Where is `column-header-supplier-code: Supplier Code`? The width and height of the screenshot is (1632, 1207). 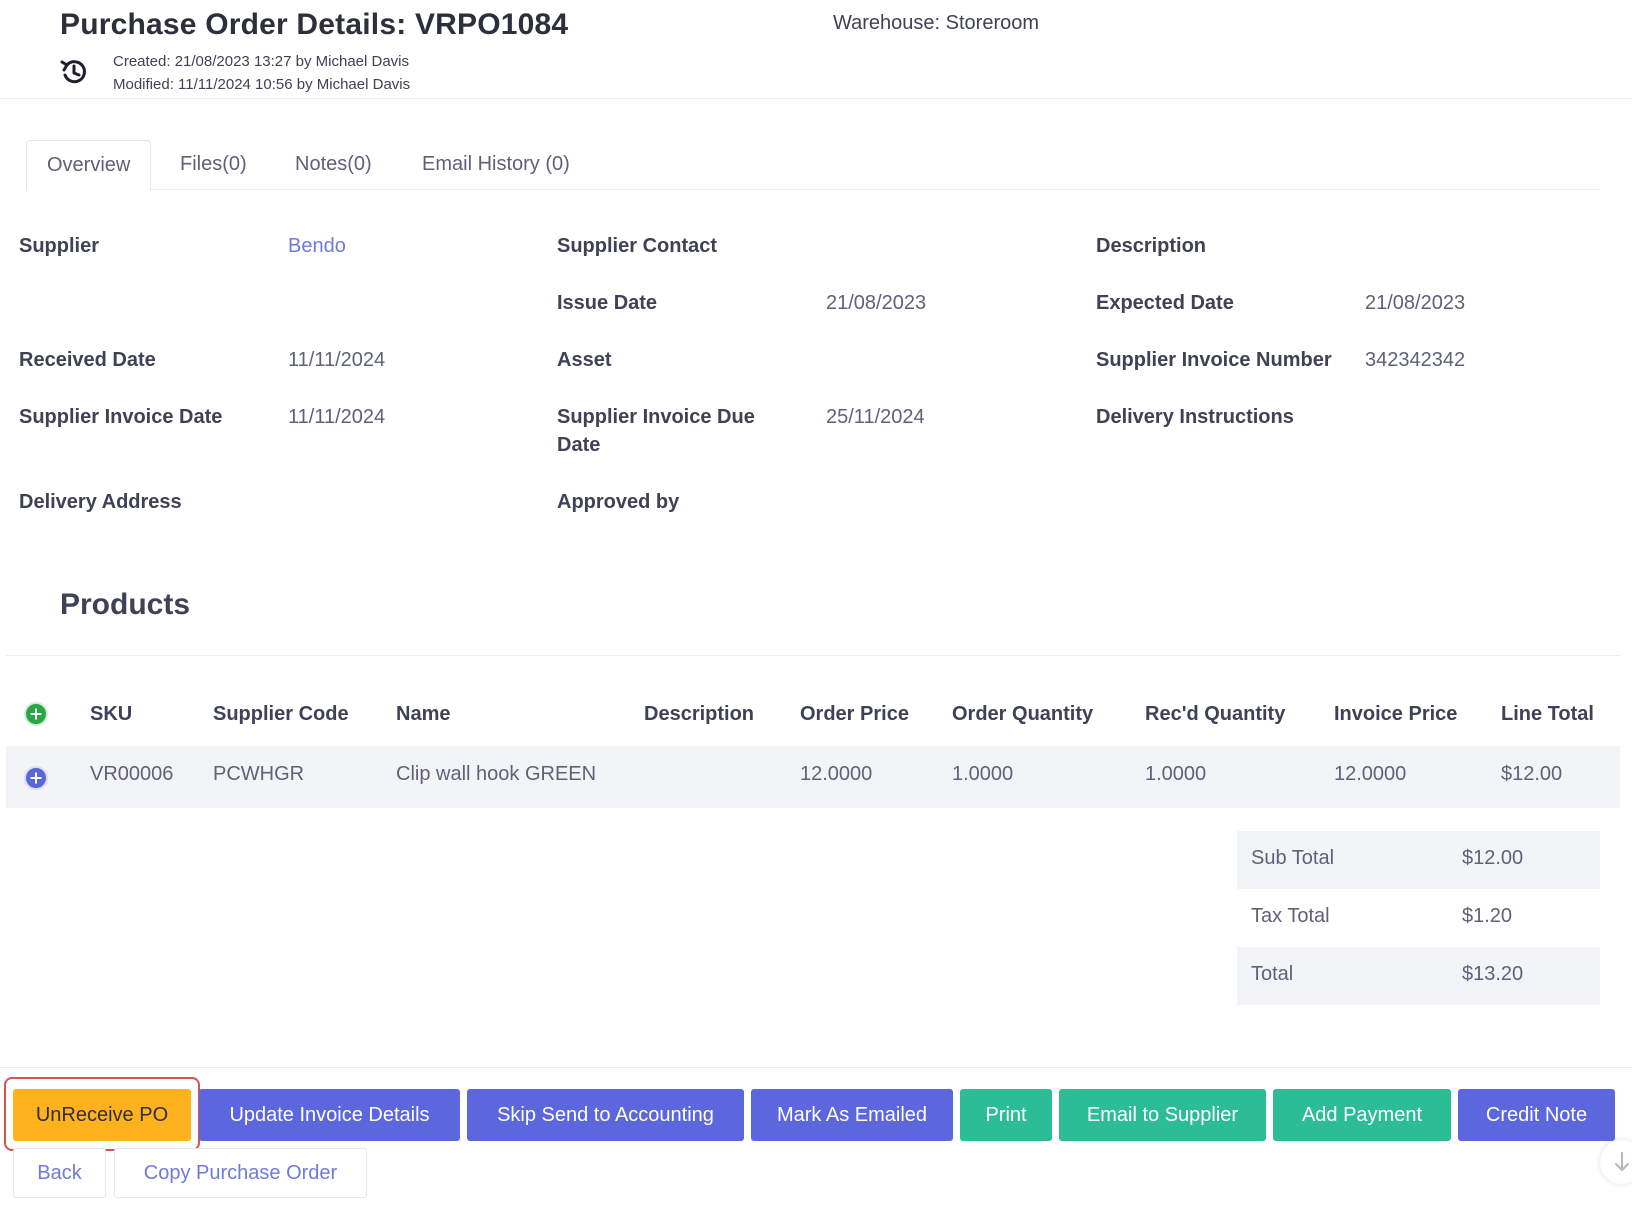
column-header-supplier-code: Supplier Code is located at coordinates (281, 714).